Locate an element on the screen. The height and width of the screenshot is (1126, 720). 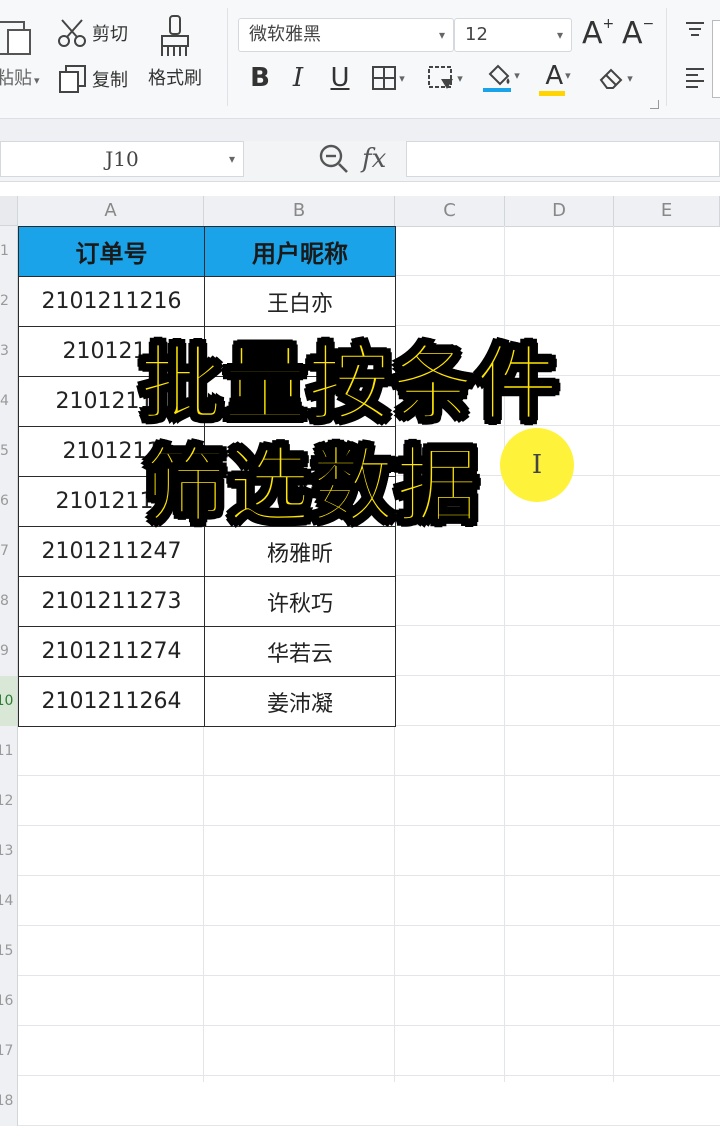
fill-color-button: ▾ is located at coordinates (503, 78).